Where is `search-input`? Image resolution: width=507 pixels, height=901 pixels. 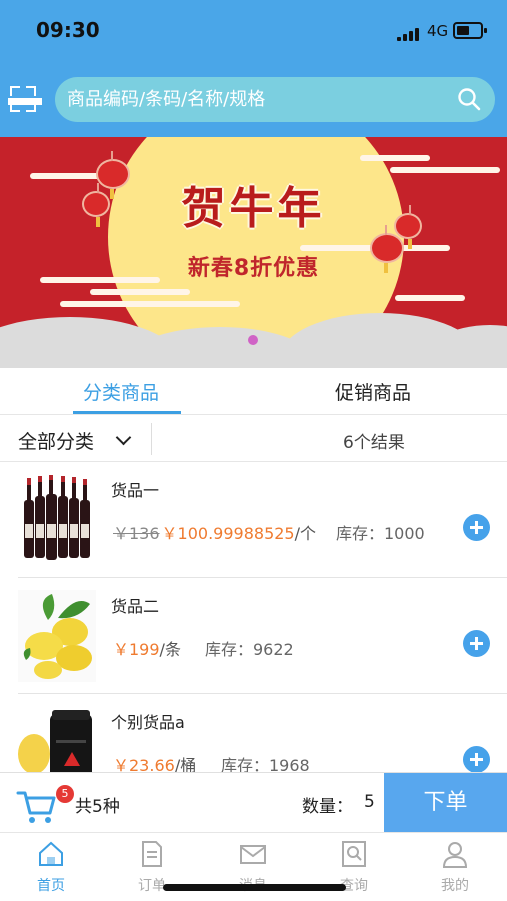
search-input is located at coordinates (257, 99).